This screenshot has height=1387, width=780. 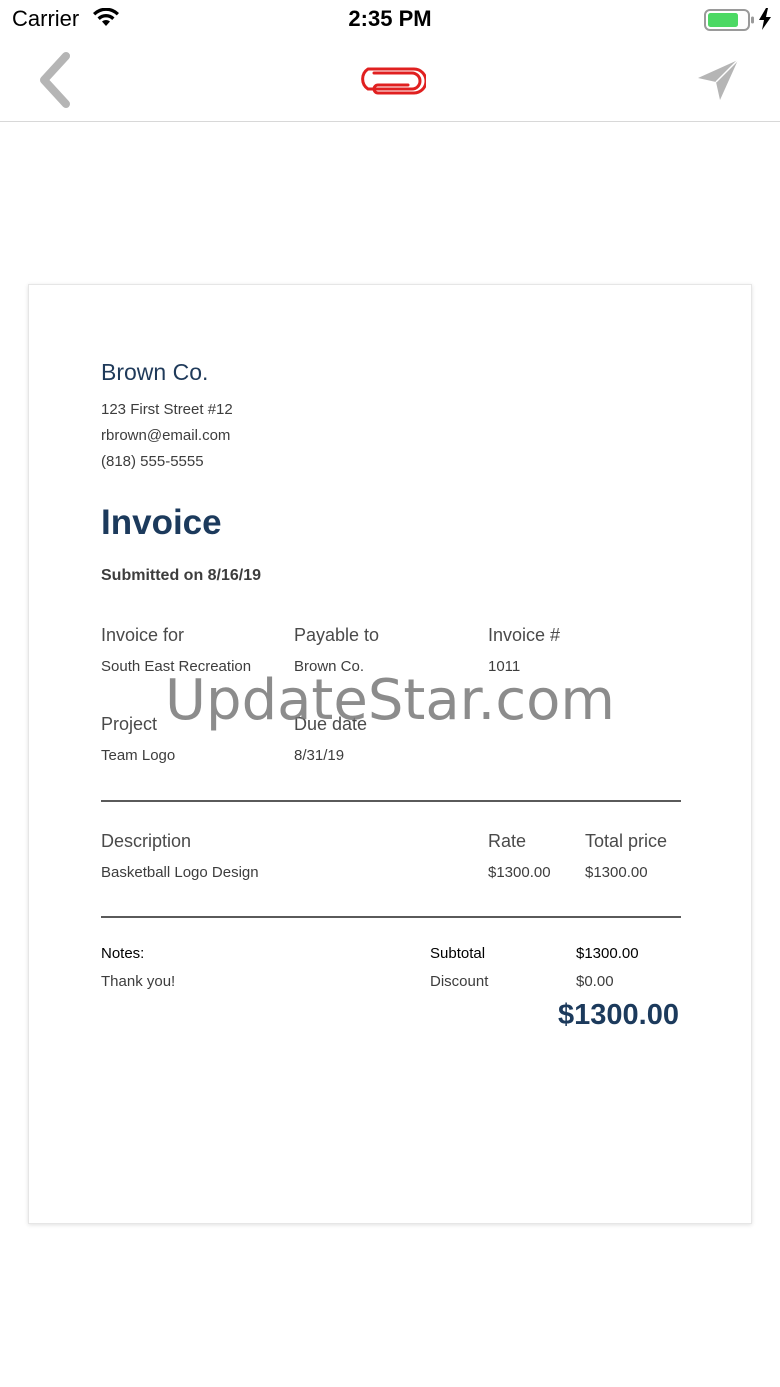 What do you see at coordinates (595, 981) in the screenshot?
I see `discount-value: $0.00` at bounding box center [595, 981].